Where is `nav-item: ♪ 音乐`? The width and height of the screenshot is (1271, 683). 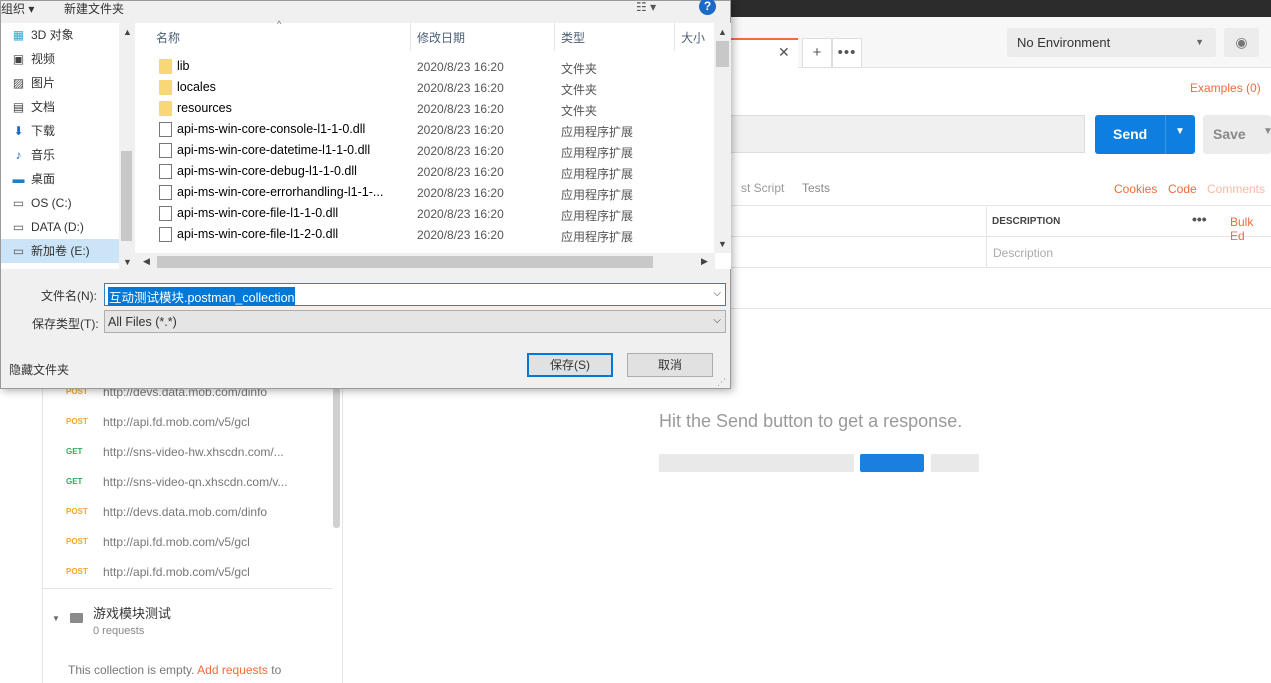
nav-item: ♪ 音乐 is located at coordinates (60, 155).